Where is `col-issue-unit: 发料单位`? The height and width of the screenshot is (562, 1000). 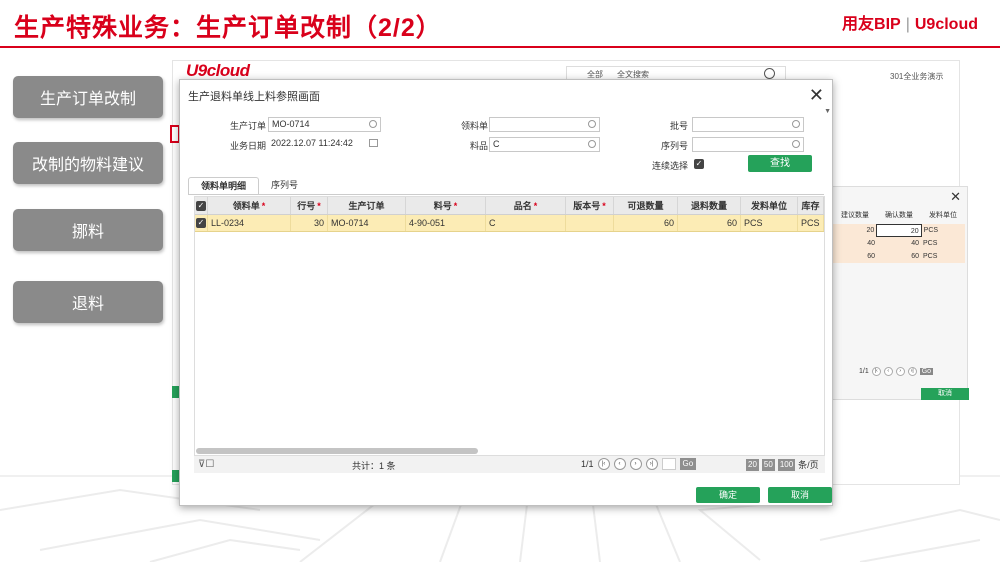
col-issue-unit: 发料单位 is located at coordinates (769, 205).